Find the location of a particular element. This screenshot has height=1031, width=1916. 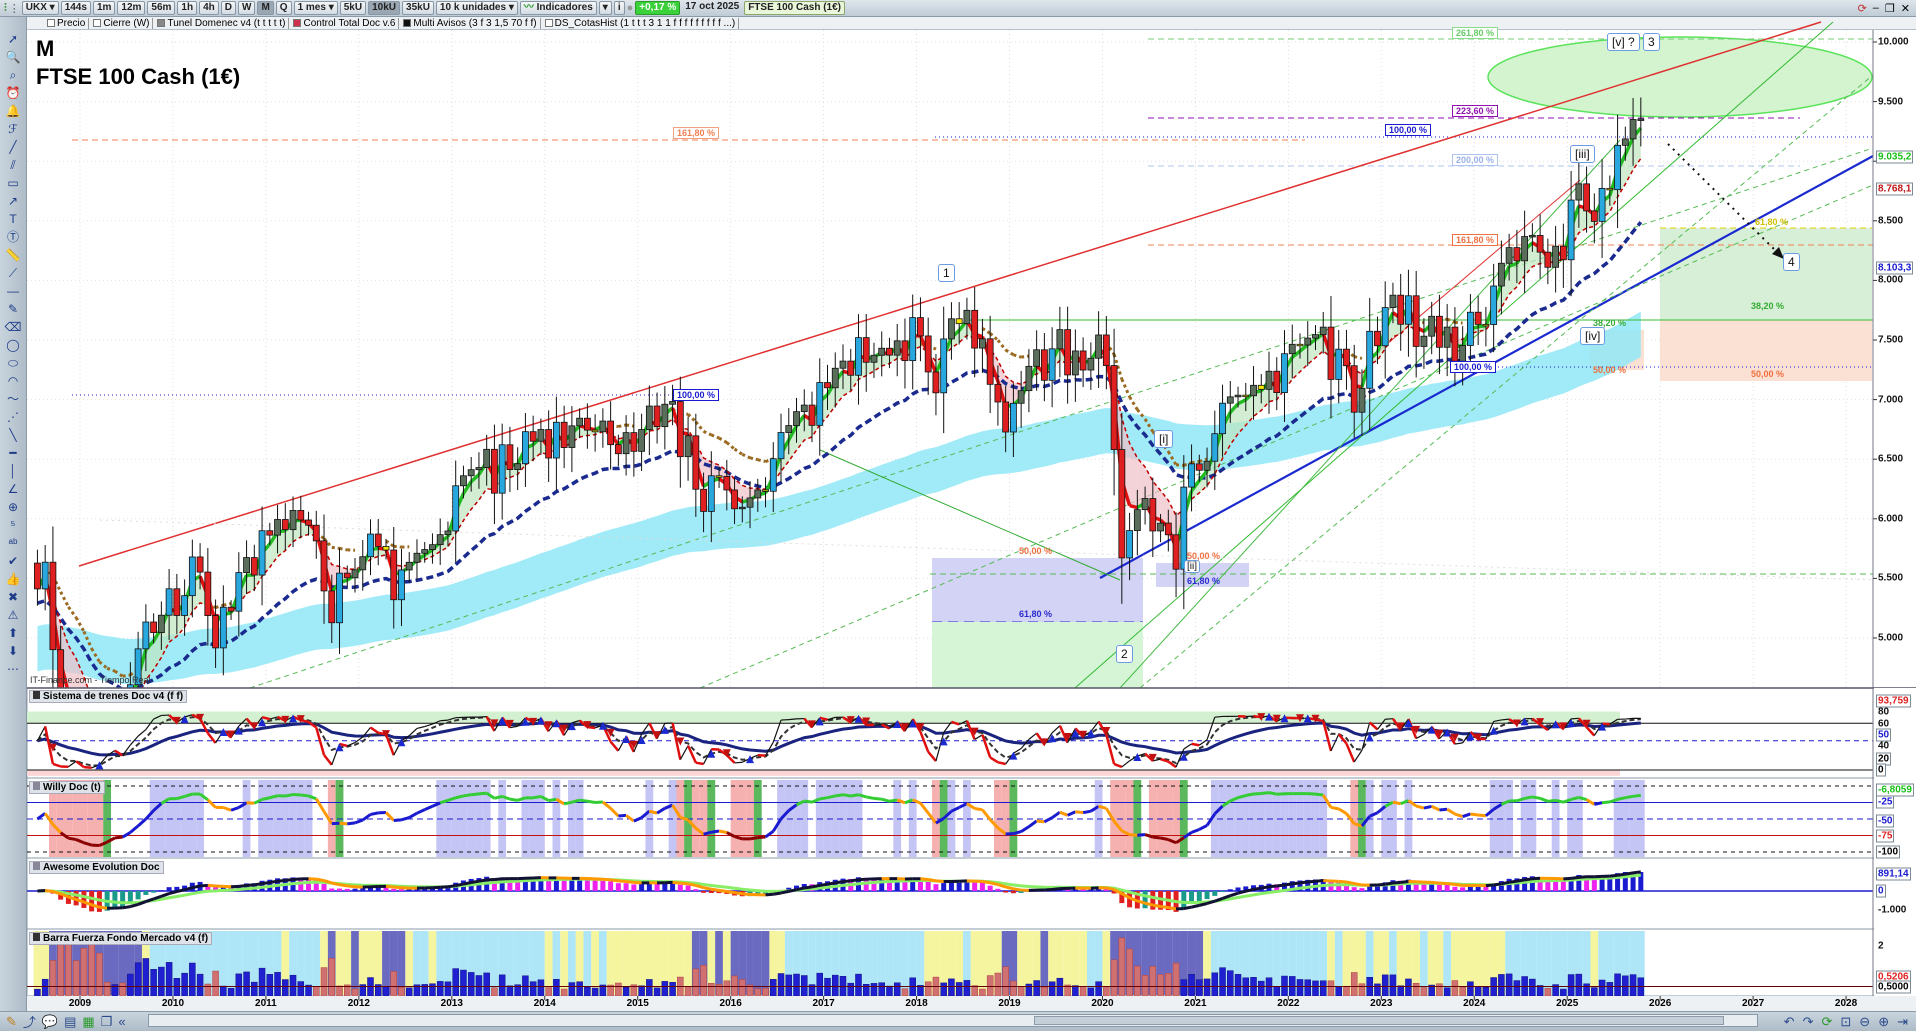

awesome-value-marker: 891,14 is located at coordinates (1893, 874).